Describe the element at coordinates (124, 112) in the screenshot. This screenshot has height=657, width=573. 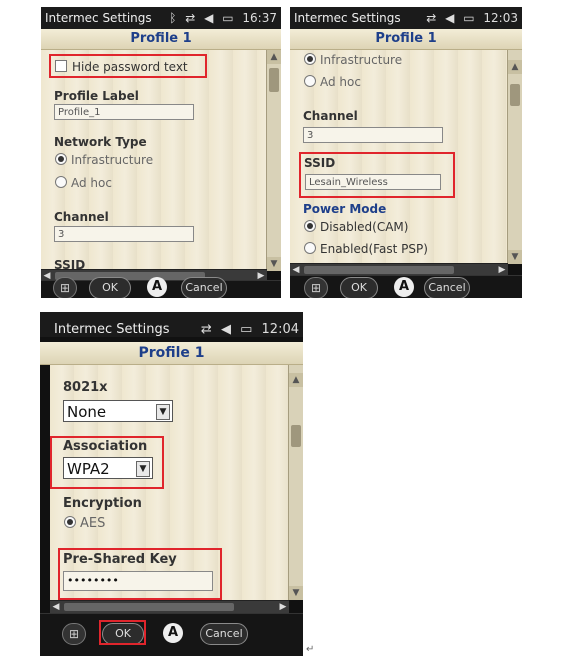
I see `profile-label-input: Profile_1` at that location.